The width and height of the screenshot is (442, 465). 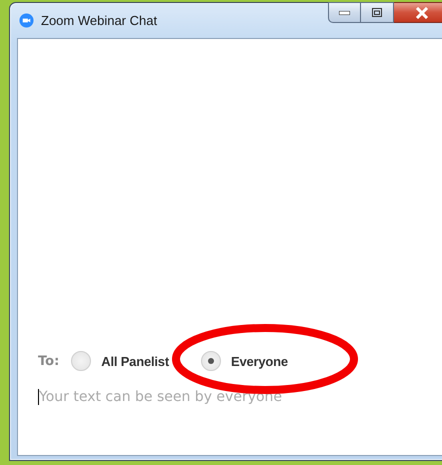 What do you see at coordinates (26, 20) in the screenshot?
I see `video-camera-icon` at bounding box center [26, 20].